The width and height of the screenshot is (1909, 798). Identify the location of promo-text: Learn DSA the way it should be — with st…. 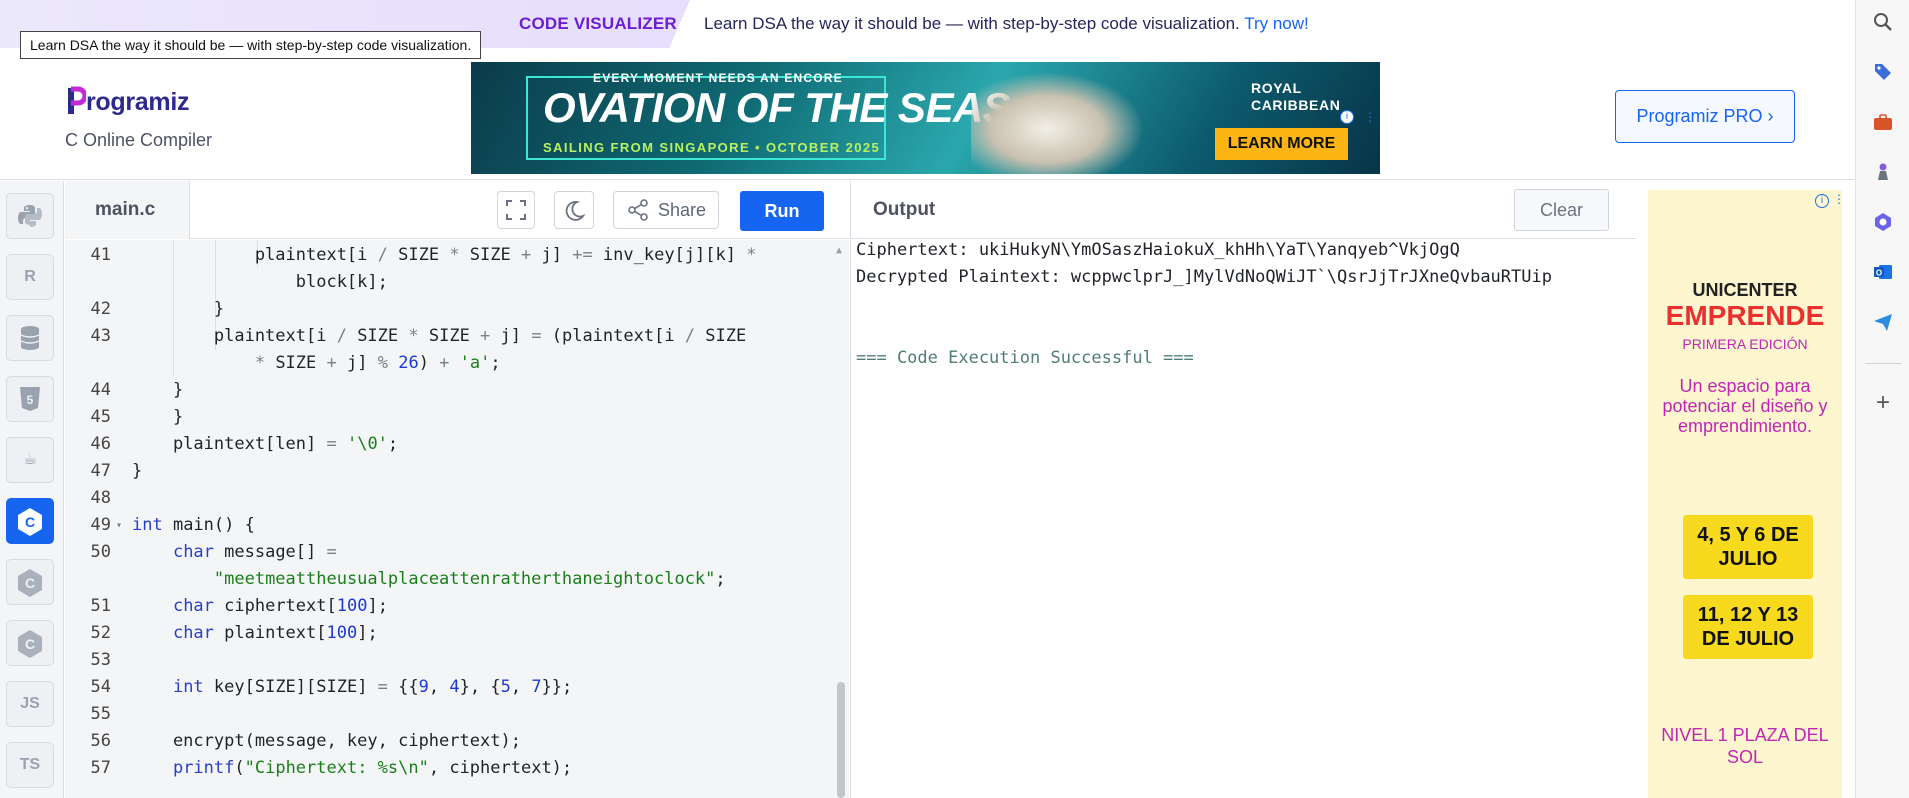
(1006, 24).